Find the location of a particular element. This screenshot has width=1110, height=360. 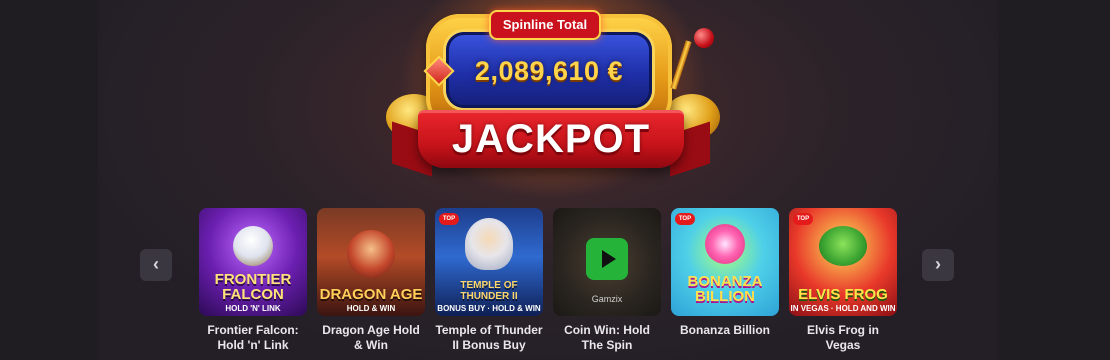

thumb-title: ELVIS FROG is located at coordinates (843, 294).